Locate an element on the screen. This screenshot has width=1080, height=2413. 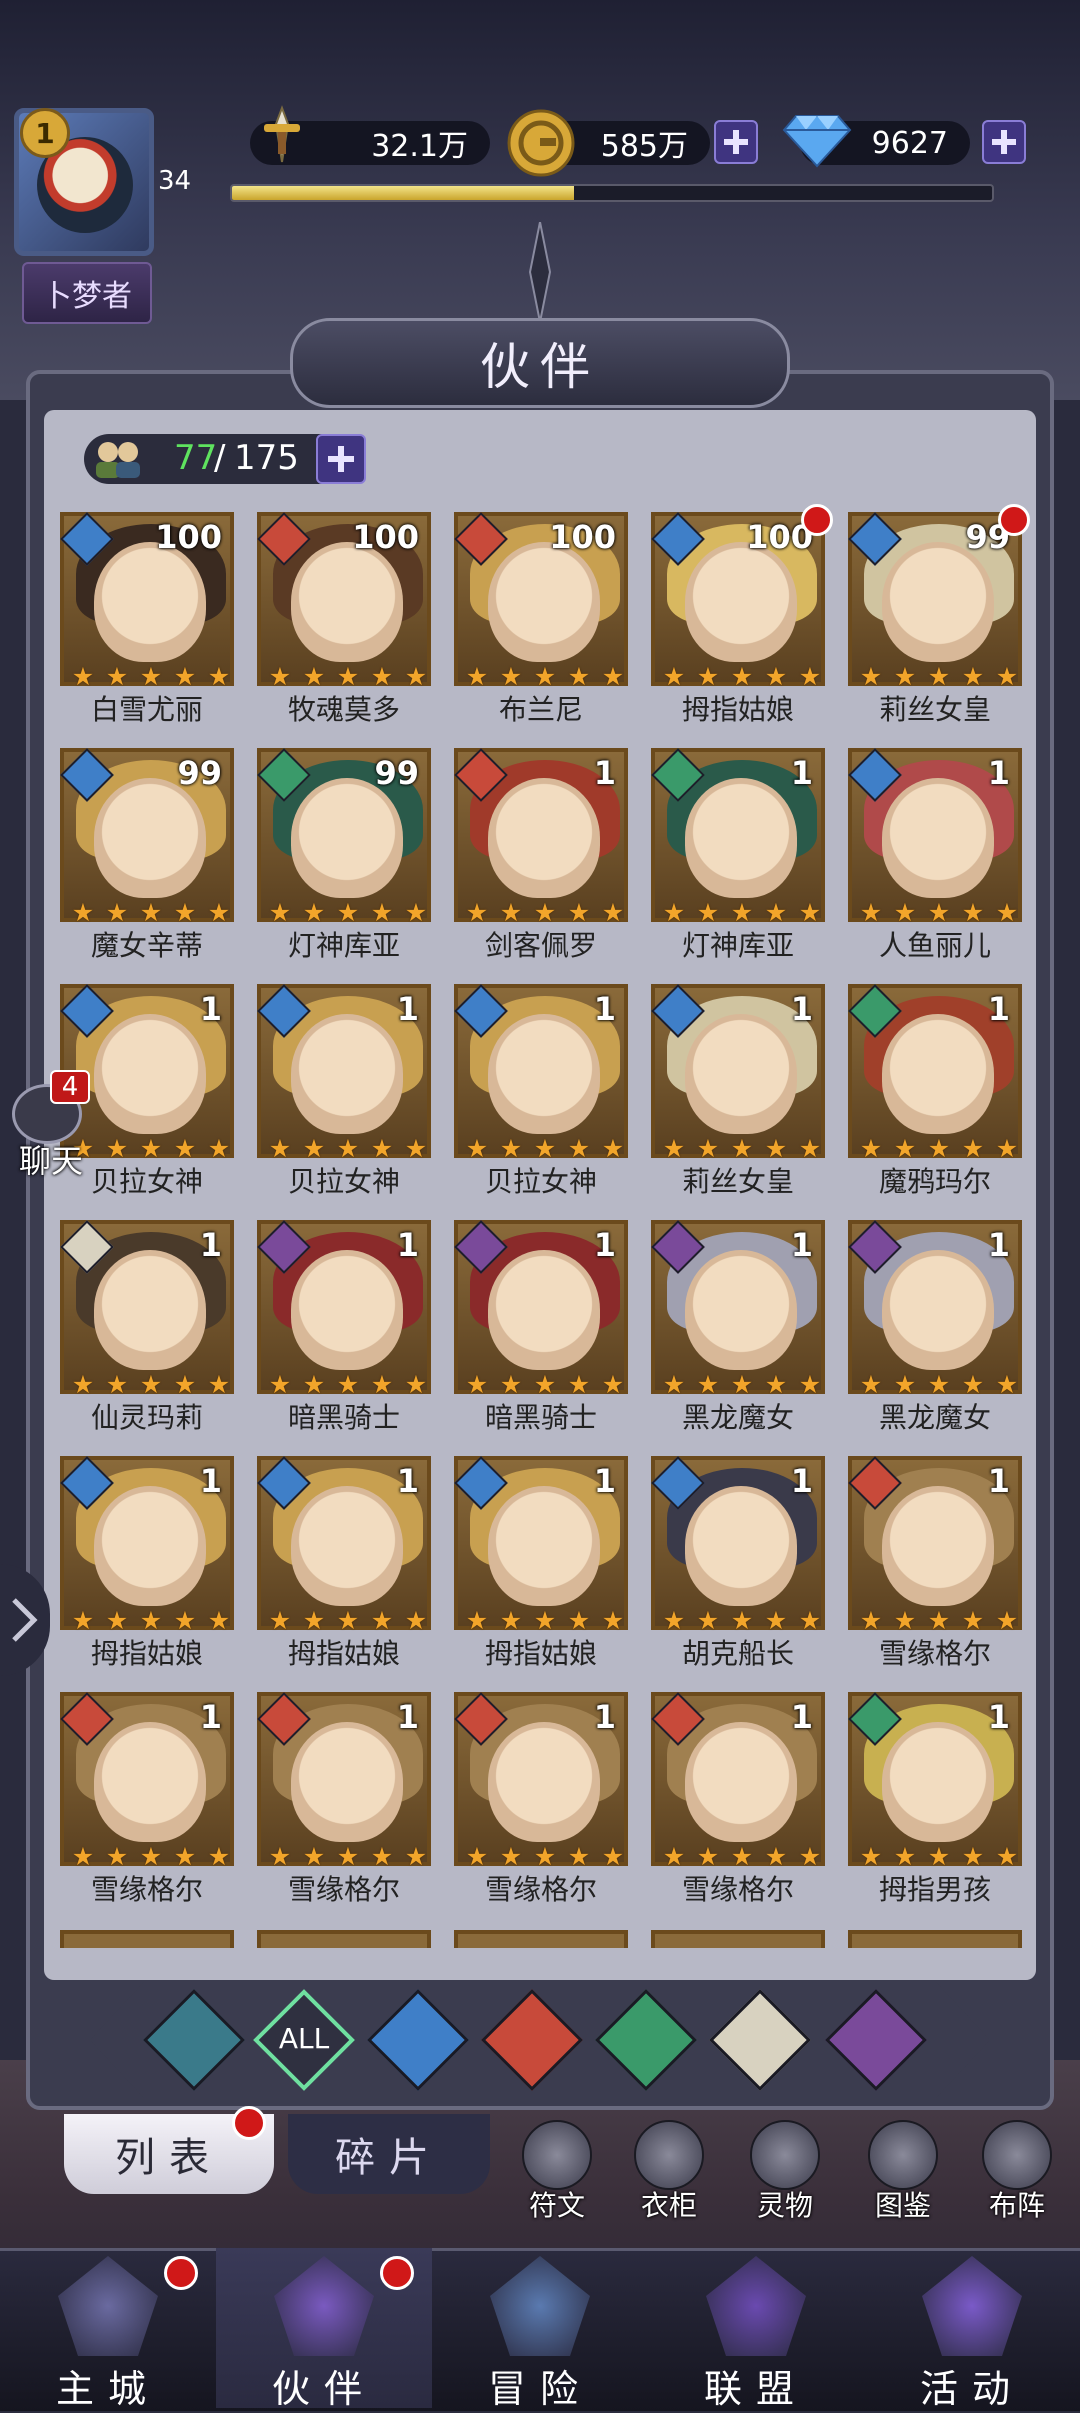
hero-card: 99 ★ ★ ★ ★ ★ 灯神库亚 is located at coordinates (344, 855).